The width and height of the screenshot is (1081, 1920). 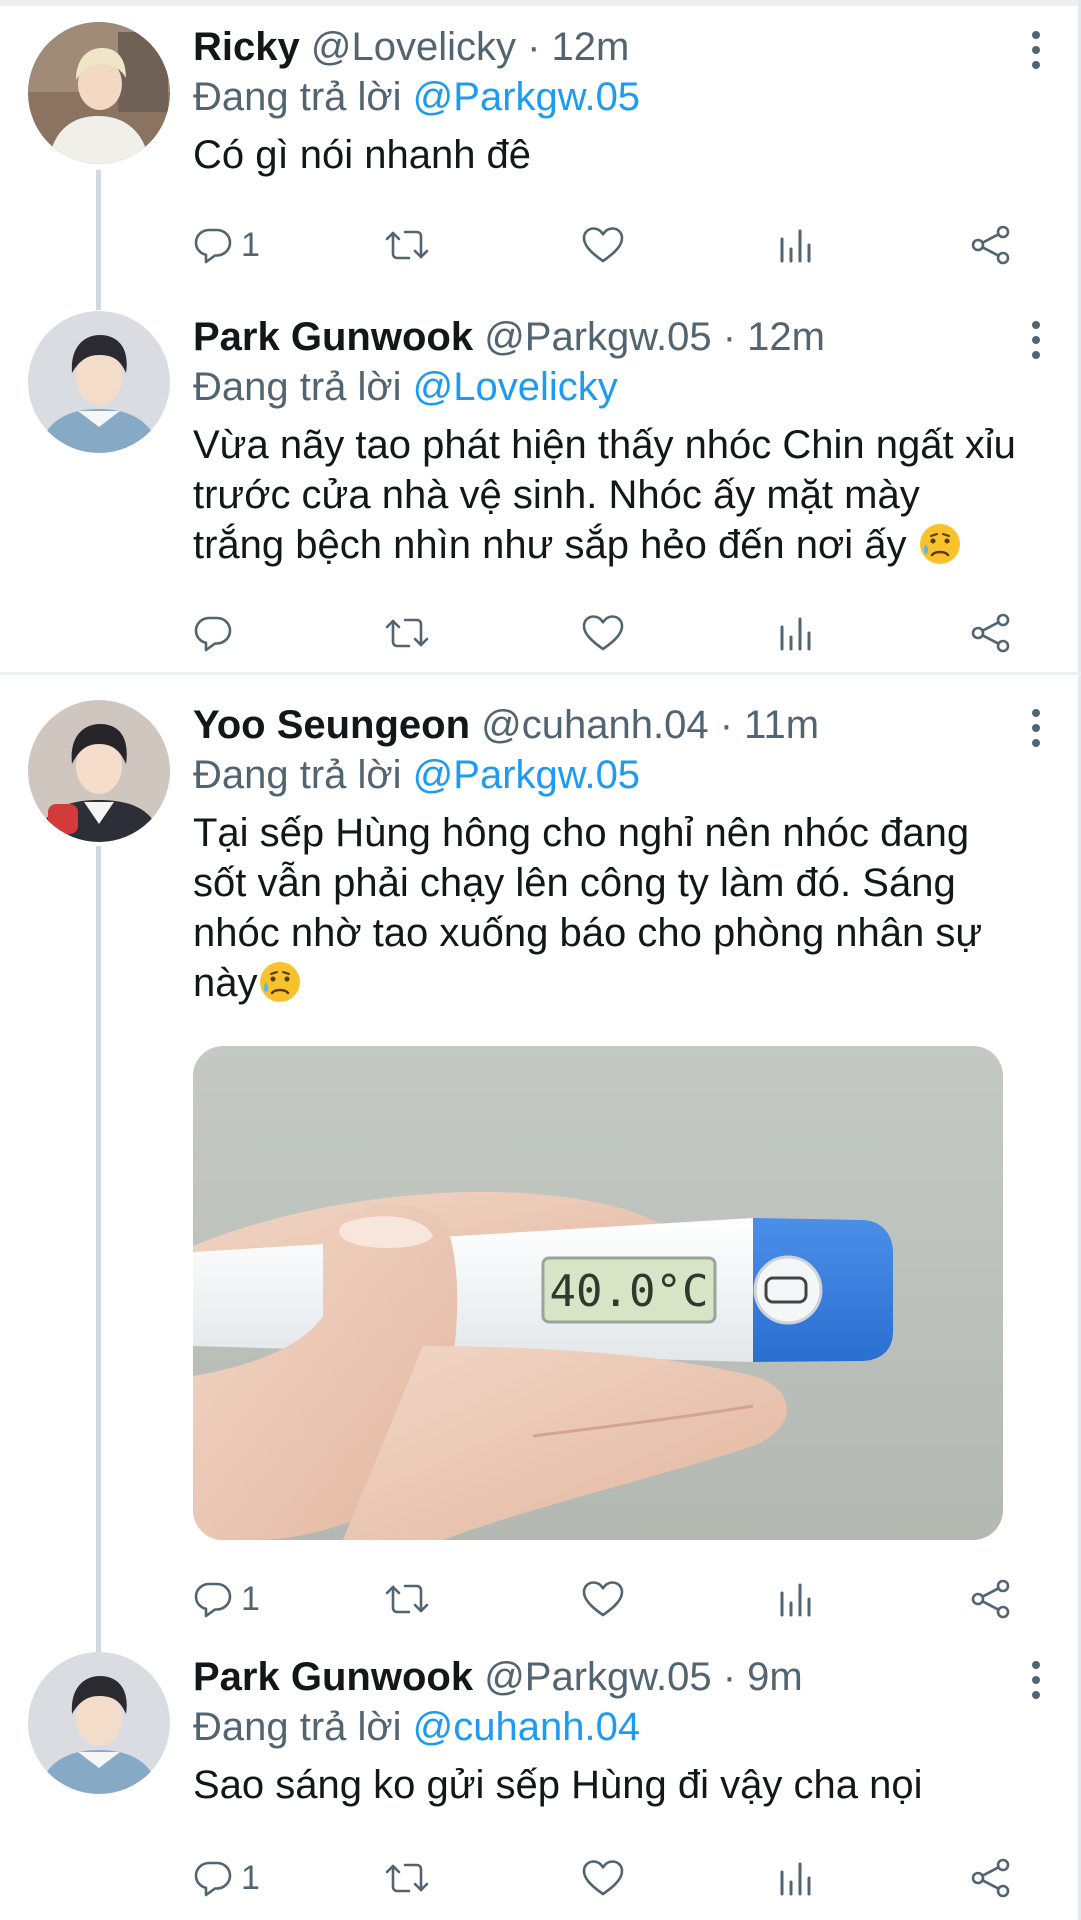 I want to click on top-edge, so click(x=540, y=3).